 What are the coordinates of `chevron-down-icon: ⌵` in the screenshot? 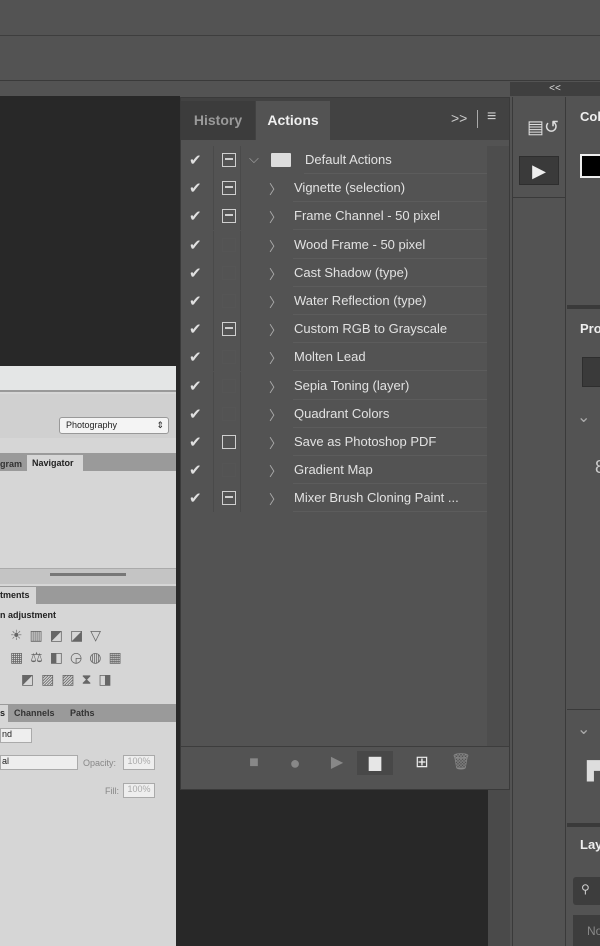 It's located at (254, 159).